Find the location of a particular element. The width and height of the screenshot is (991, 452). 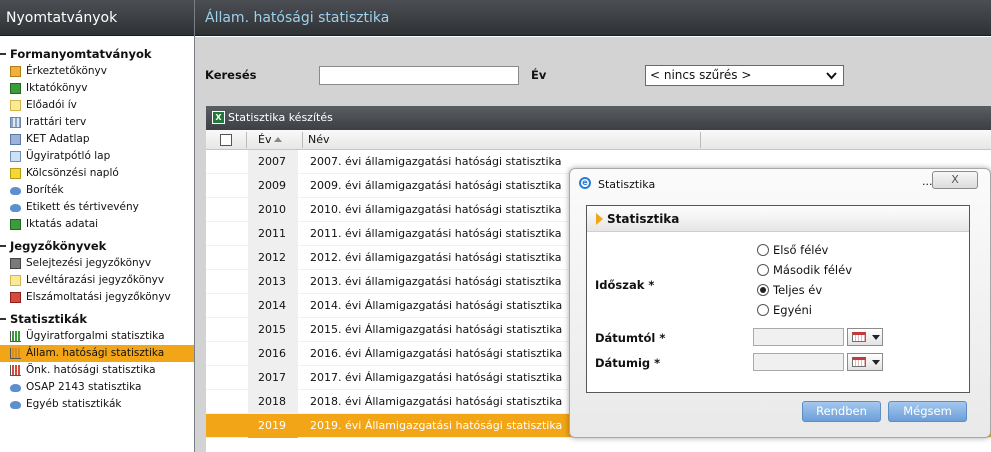

date-to-picker-button is located at coordinates (865, 362).